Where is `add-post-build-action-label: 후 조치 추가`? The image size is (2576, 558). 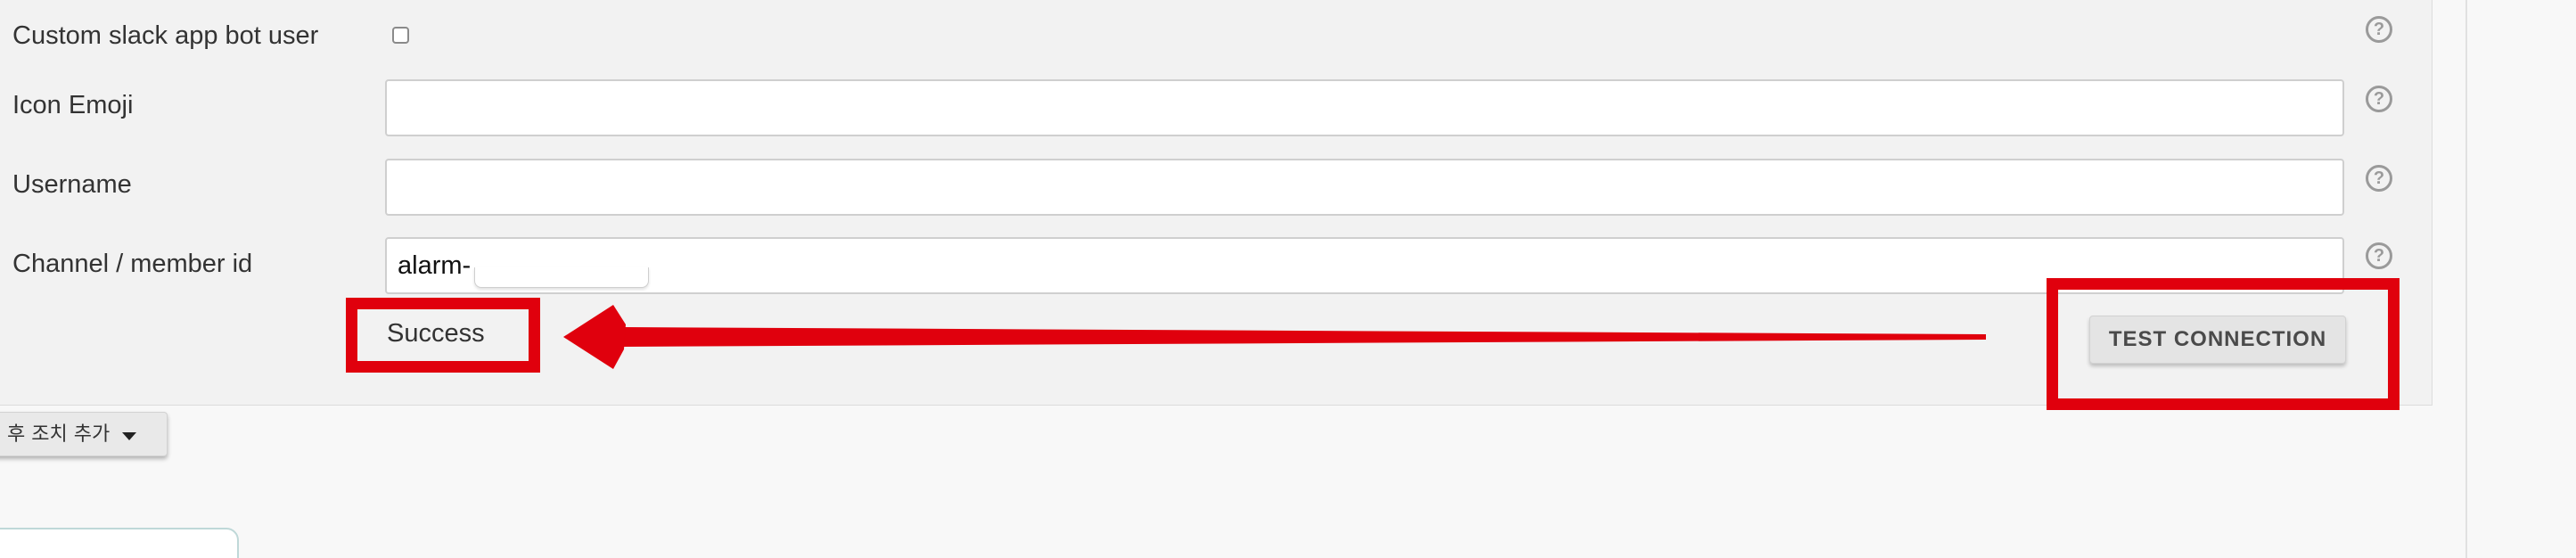
add-post-build-action-label: 후 조치 추가 is located at coordinates (56, 434).